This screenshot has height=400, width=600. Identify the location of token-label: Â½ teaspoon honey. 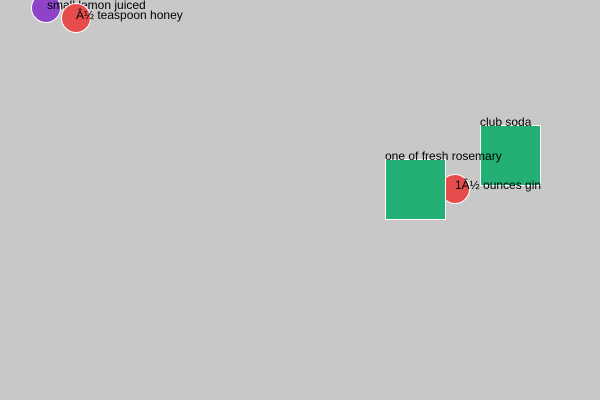
(129, 15).